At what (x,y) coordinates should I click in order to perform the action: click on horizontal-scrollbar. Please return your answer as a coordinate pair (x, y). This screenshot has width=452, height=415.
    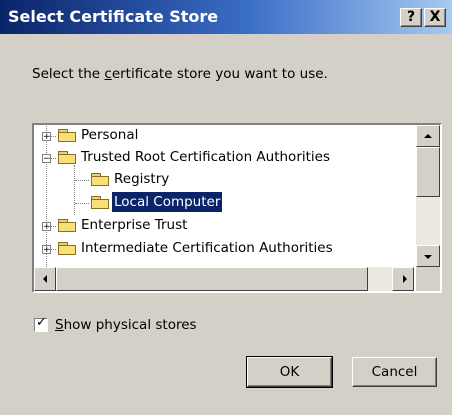
    Looking at the image, I should click on (224, 279).